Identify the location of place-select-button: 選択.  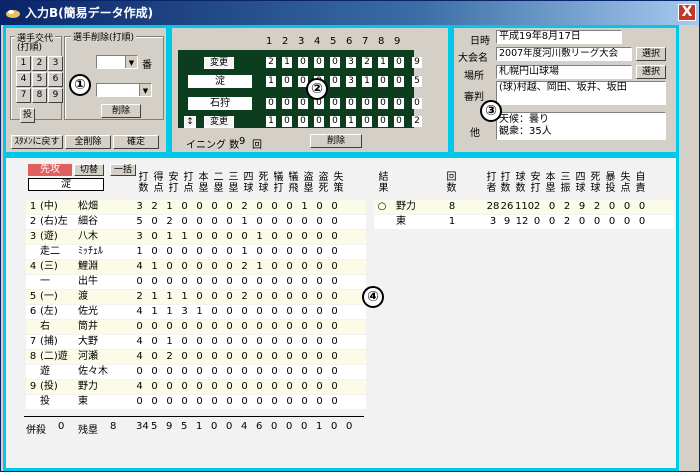
(651, 72).